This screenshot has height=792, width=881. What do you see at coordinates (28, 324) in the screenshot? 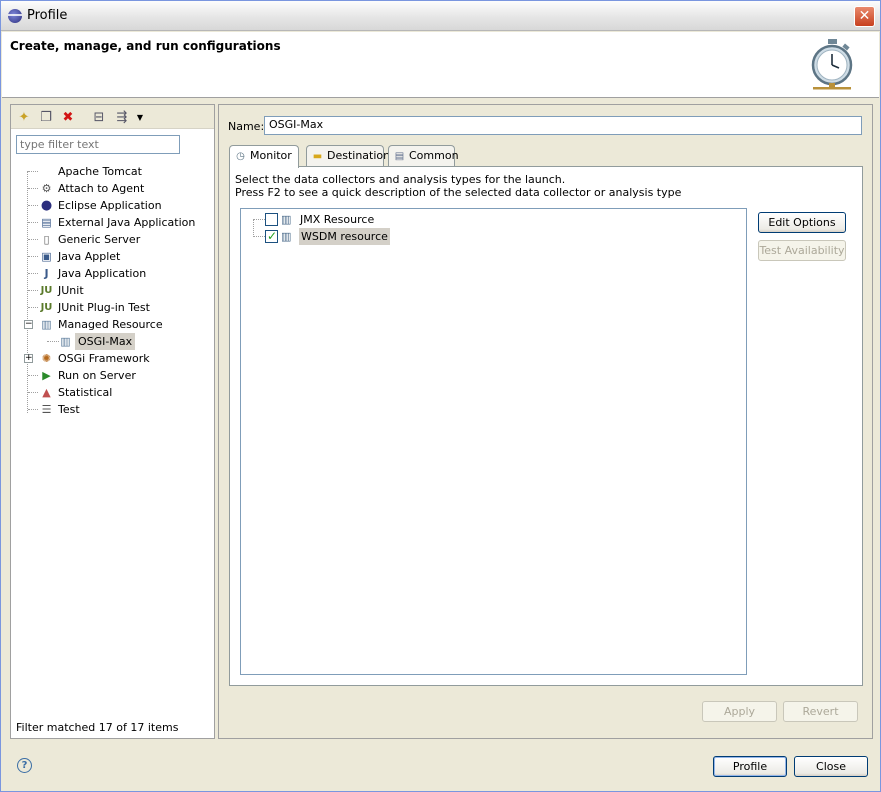
I see `collapse-icon: −` at bounding box center [28, 324].